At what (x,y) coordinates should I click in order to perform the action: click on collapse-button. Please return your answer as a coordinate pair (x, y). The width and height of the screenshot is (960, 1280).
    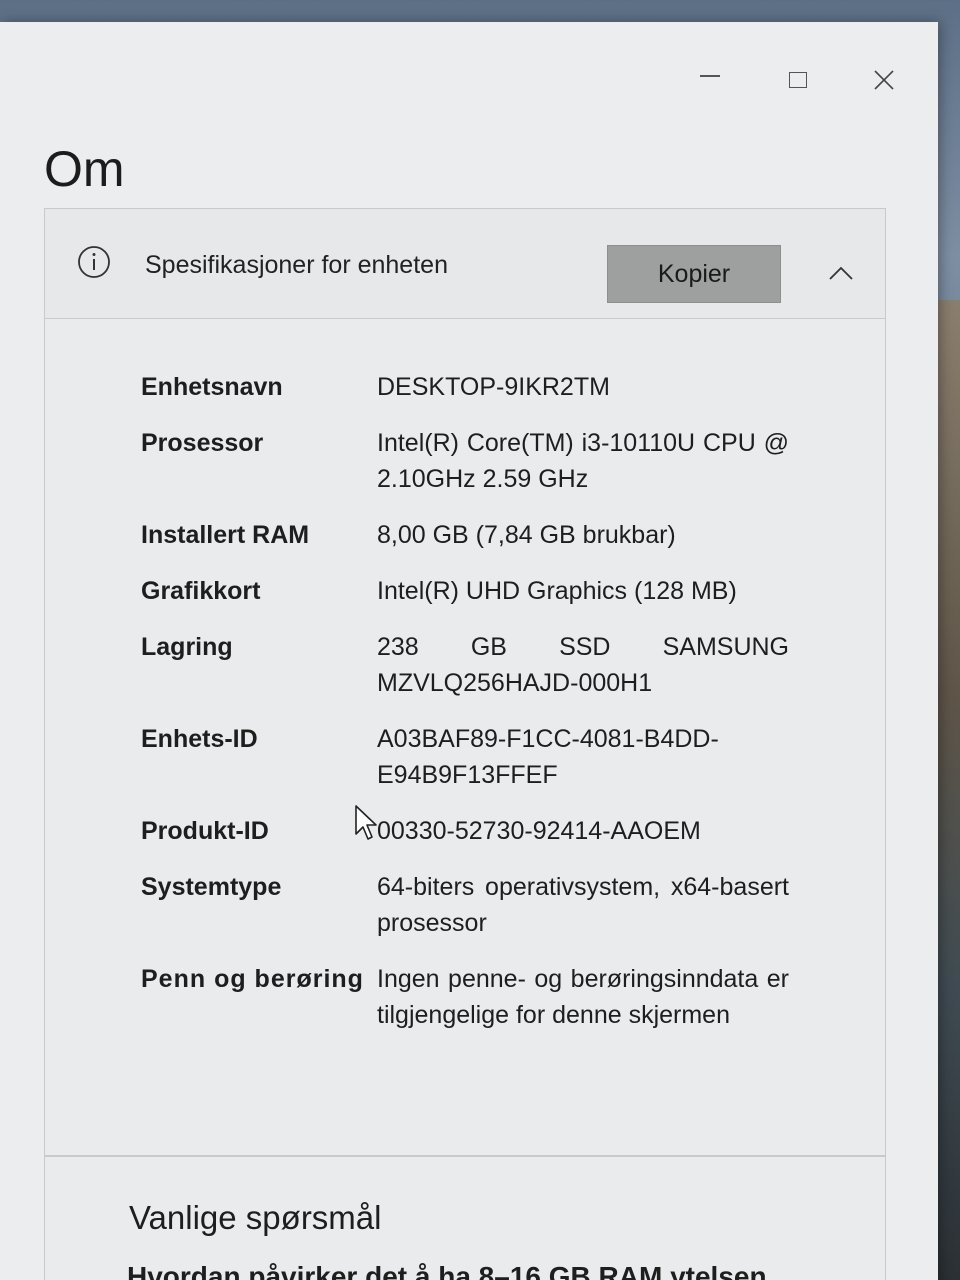
    Looking at the image, I should click on (841, 273).